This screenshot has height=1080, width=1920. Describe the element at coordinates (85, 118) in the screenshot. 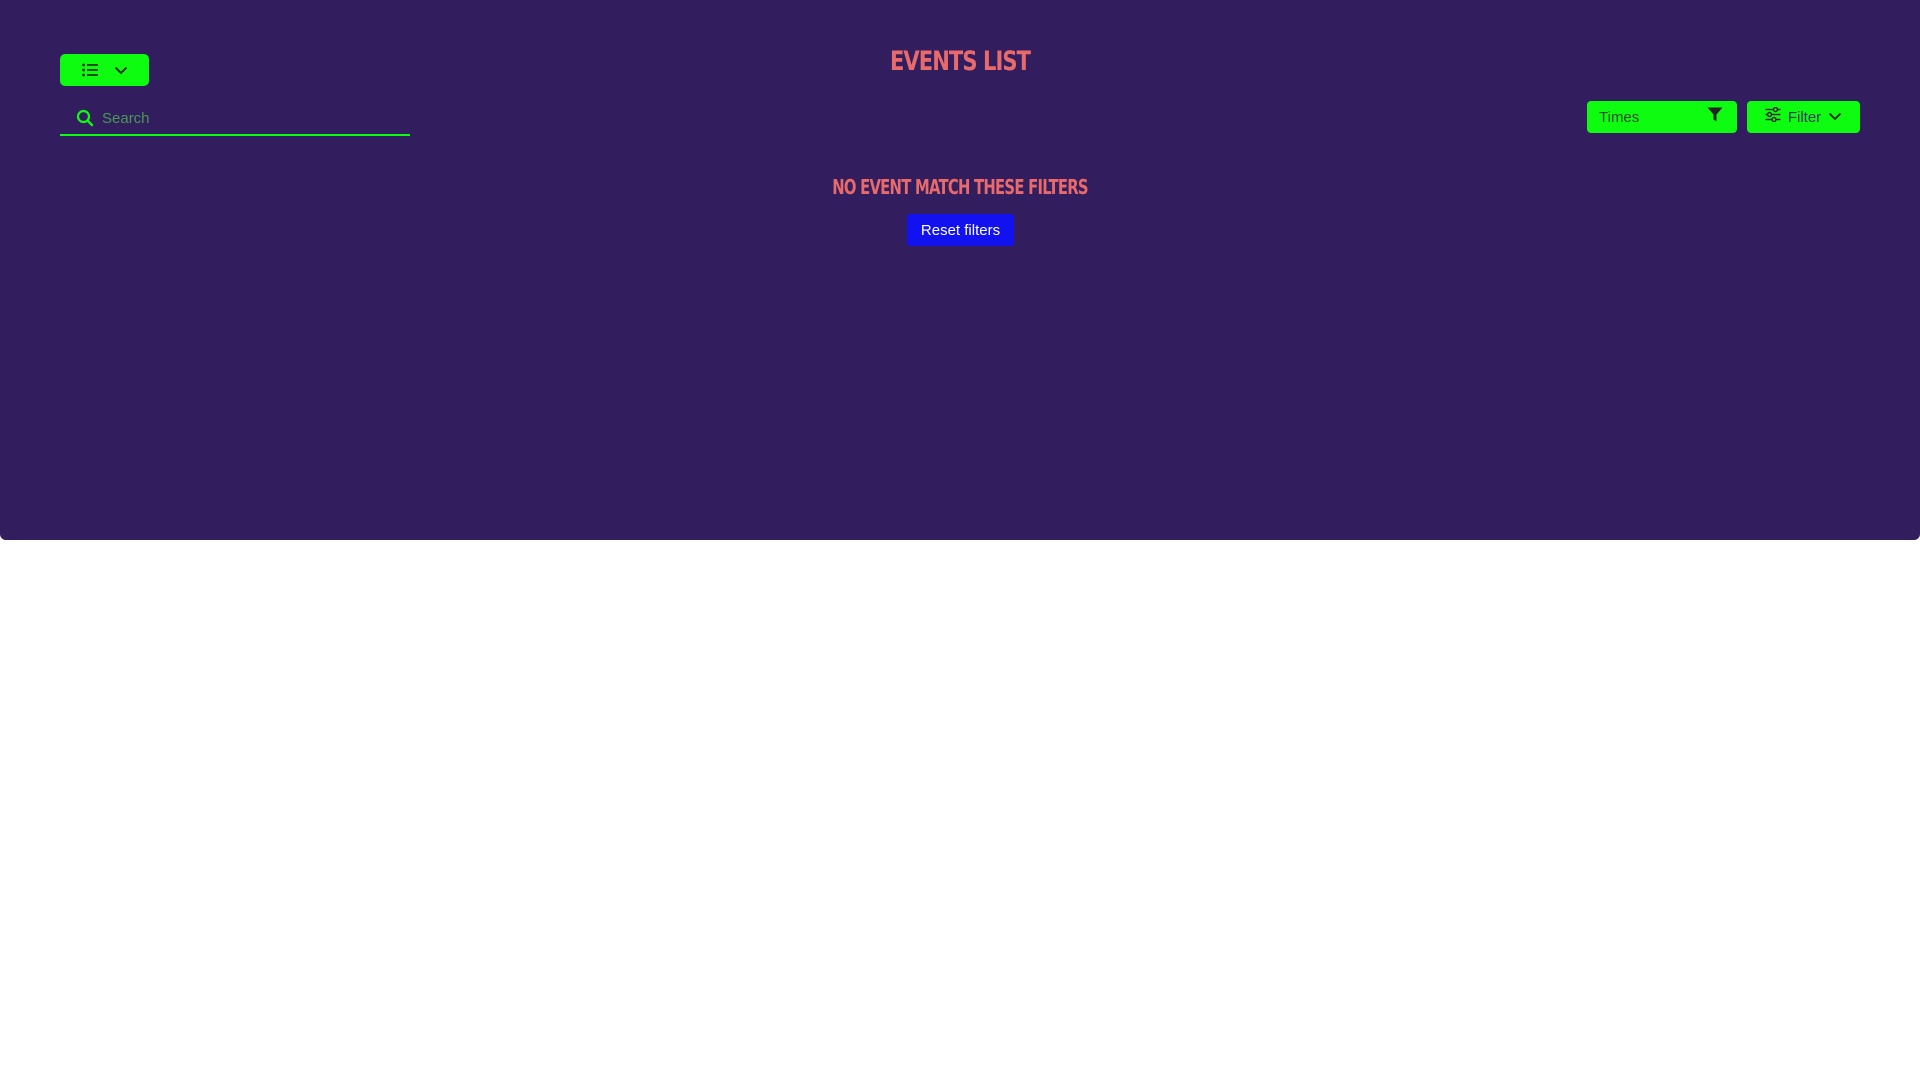

I see `search-icon` at that location.